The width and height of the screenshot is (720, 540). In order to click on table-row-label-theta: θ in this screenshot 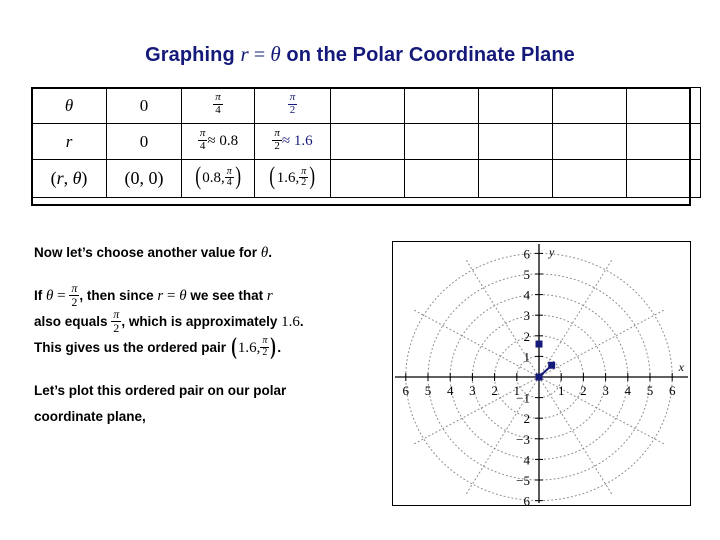, I will do `click(69, 105)`.